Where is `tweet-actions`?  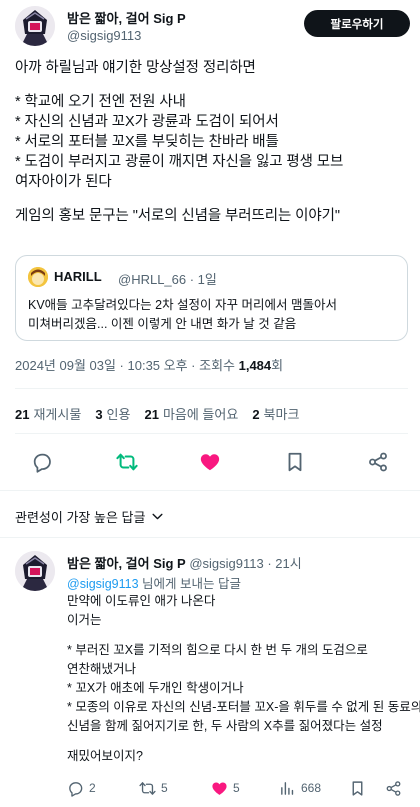 tweet-actions is located at coordinates (210, 462).